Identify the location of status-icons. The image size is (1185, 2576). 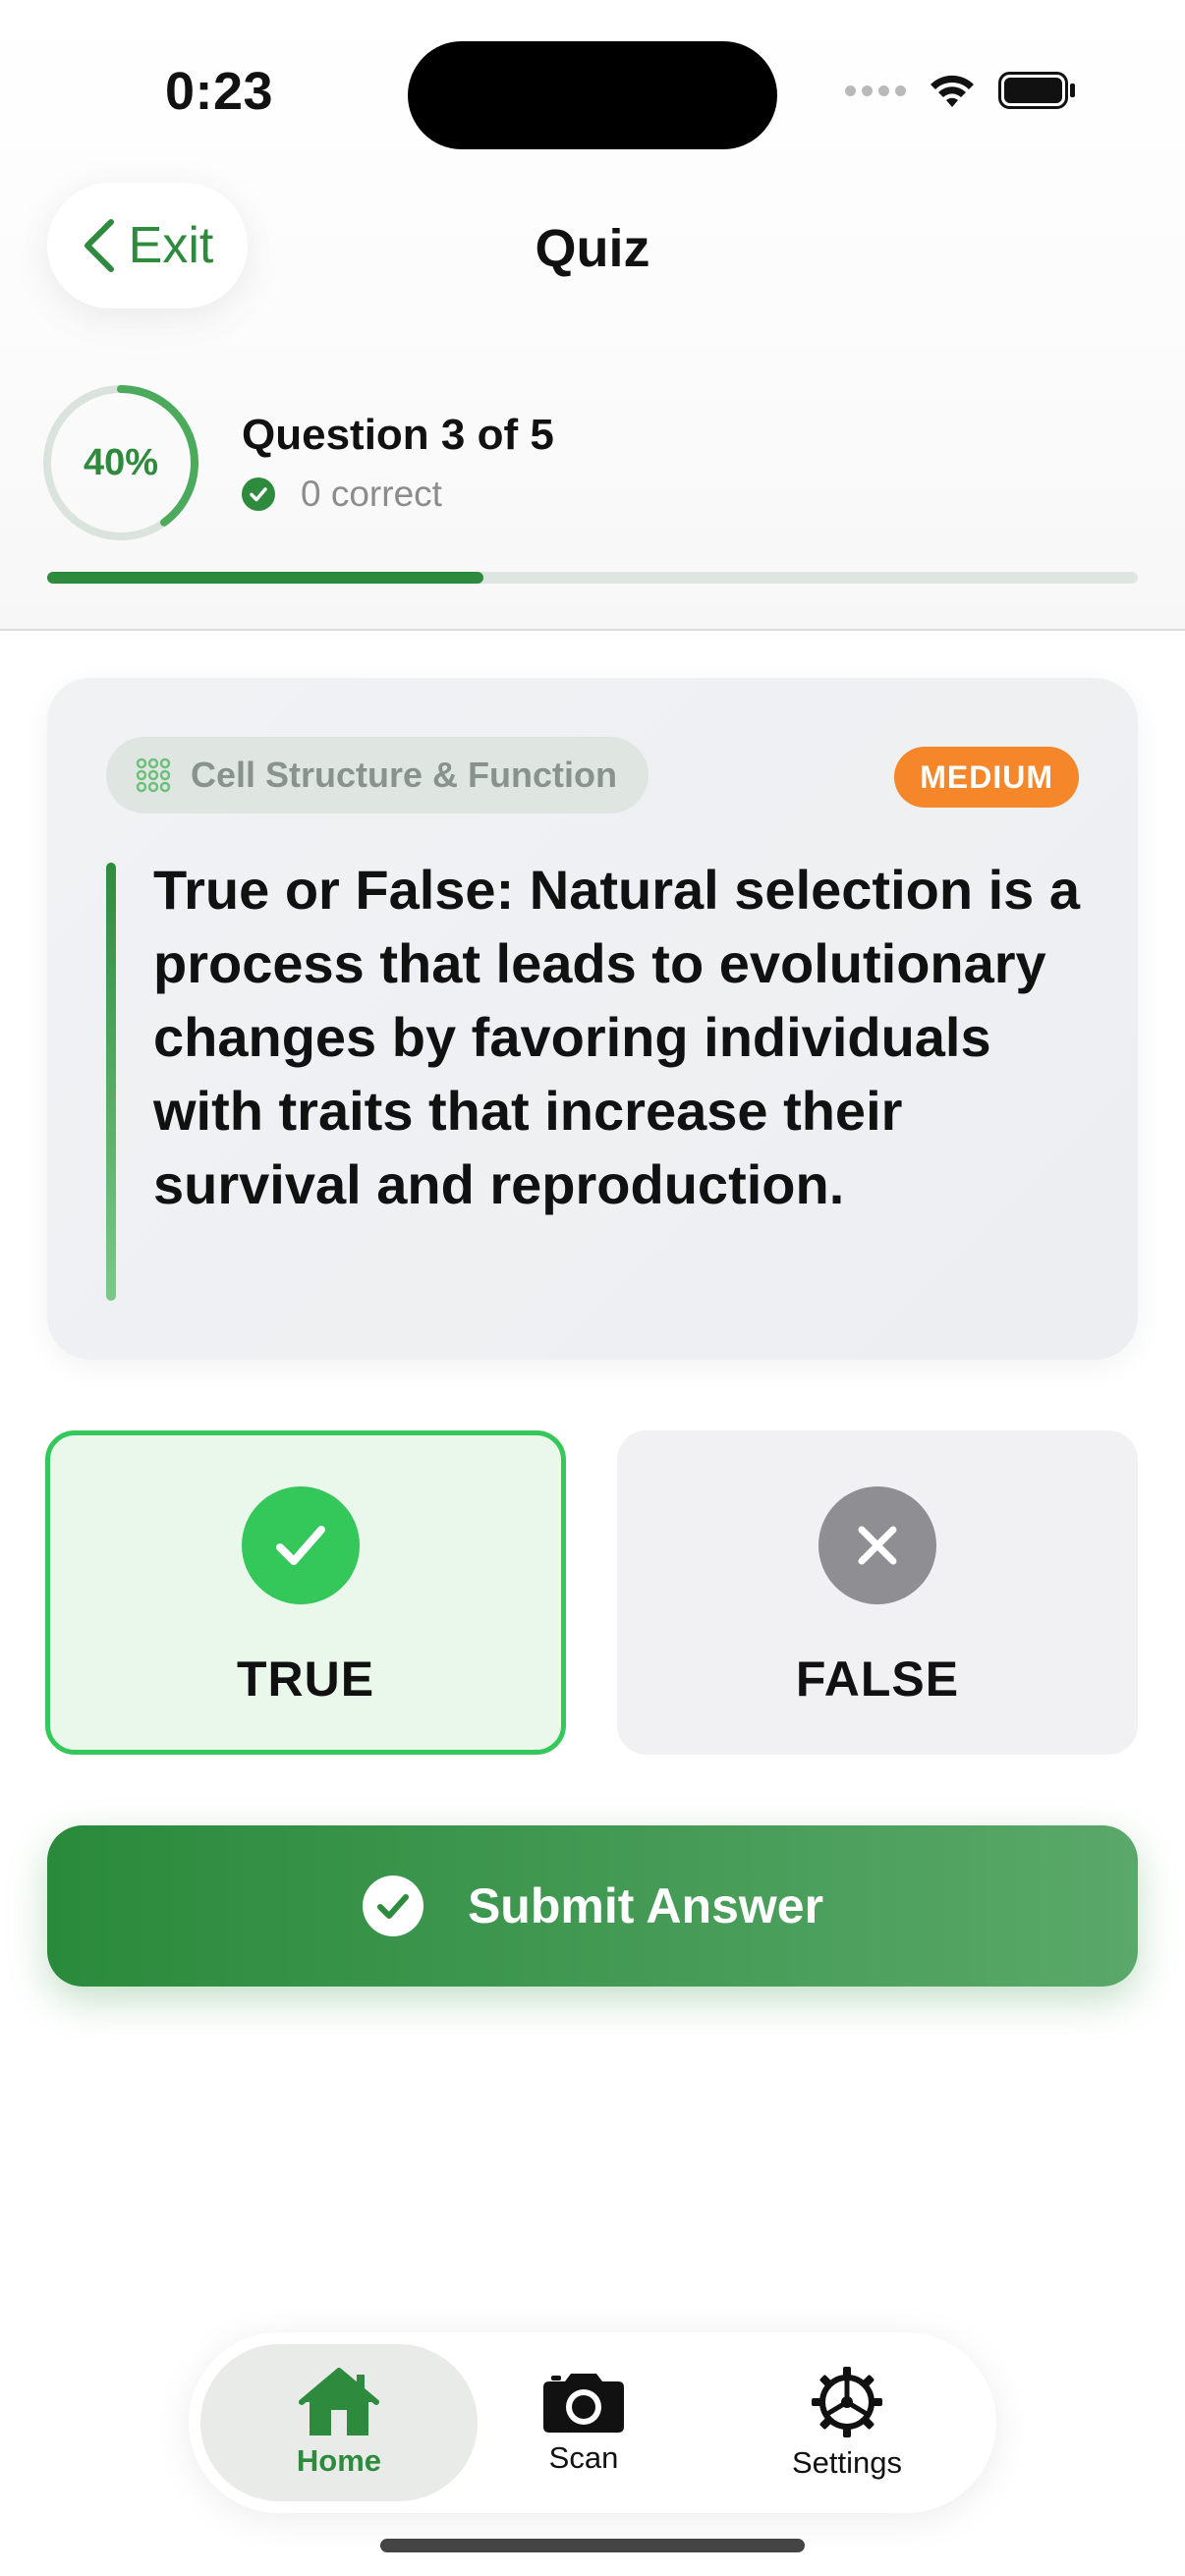
(961, 90).